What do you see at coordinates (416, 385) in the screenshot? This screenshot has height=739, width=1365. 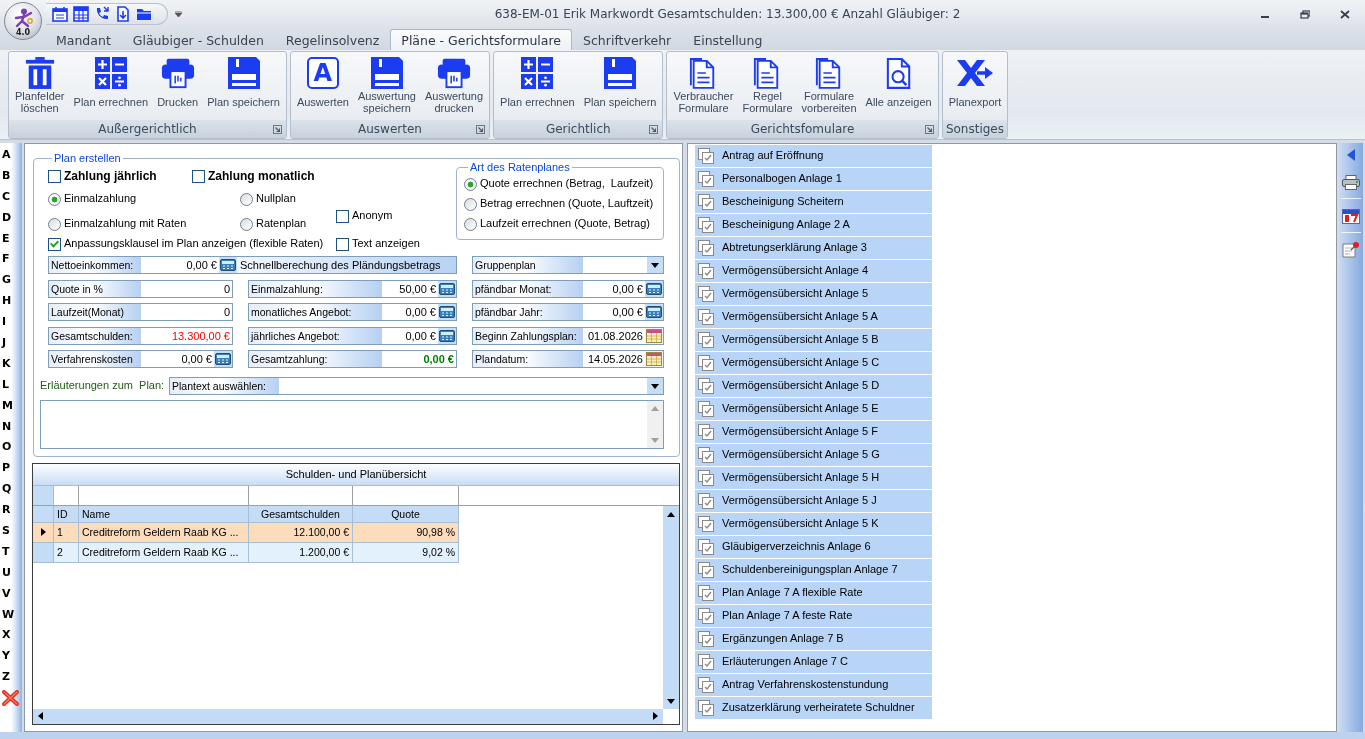 I see `dropdown: Plantext auswählen:` at bounding box center [416, 385].